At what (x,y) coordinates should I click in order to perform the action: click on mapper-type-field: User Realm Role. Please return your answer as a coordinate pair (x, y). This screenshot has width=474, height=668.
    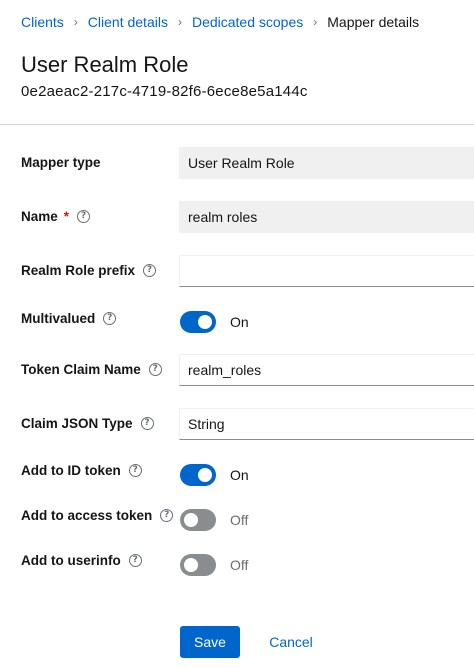
    Looking at the image, I should click on (326, 163).